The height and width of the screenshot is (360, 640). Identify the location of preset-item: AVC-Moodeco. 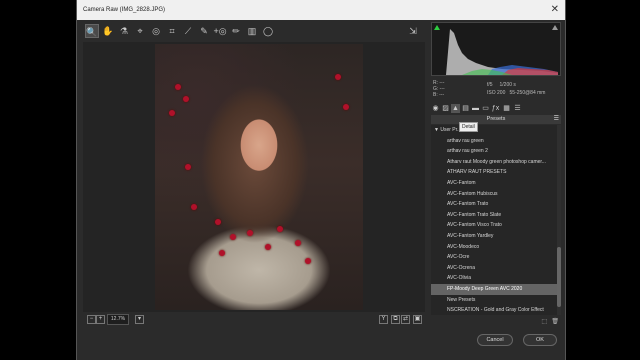
(494, 247).